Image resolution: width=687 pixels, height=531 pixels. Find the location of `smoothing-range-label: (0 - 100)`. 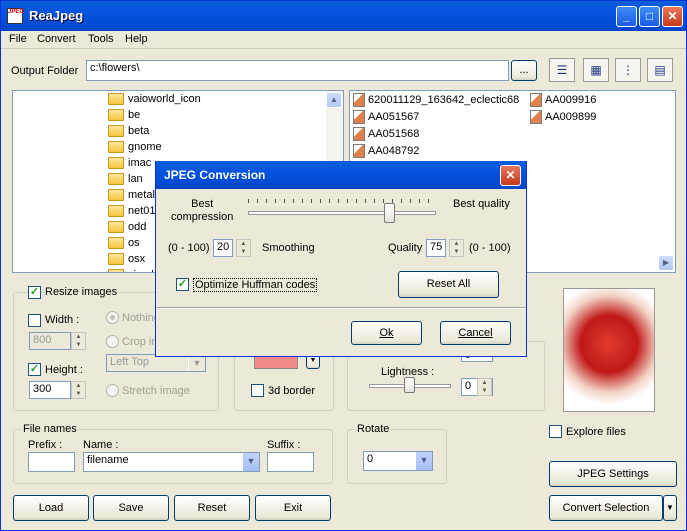

smoothing-range-label: (0 - 100) is located at coordinates (189, 248).